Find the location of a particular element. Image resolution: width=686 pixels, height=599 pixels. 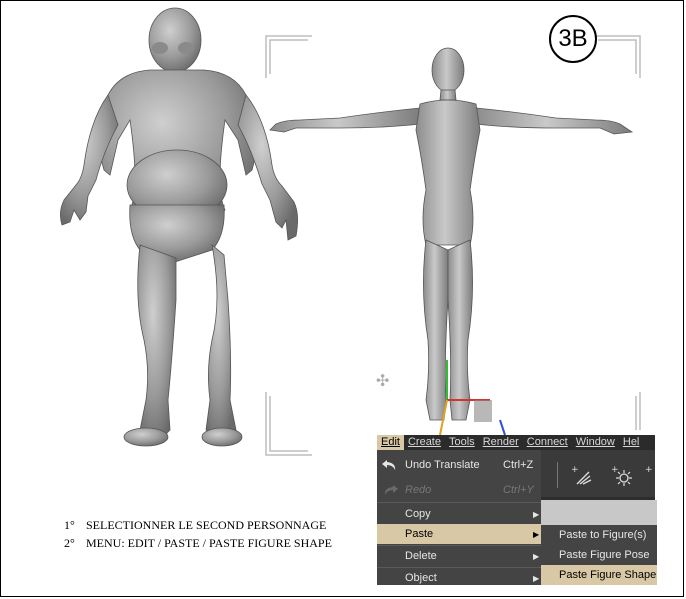

submenu-item-paste-figure-pose: Paste Figure Pose is located at coordinates (599, 555).